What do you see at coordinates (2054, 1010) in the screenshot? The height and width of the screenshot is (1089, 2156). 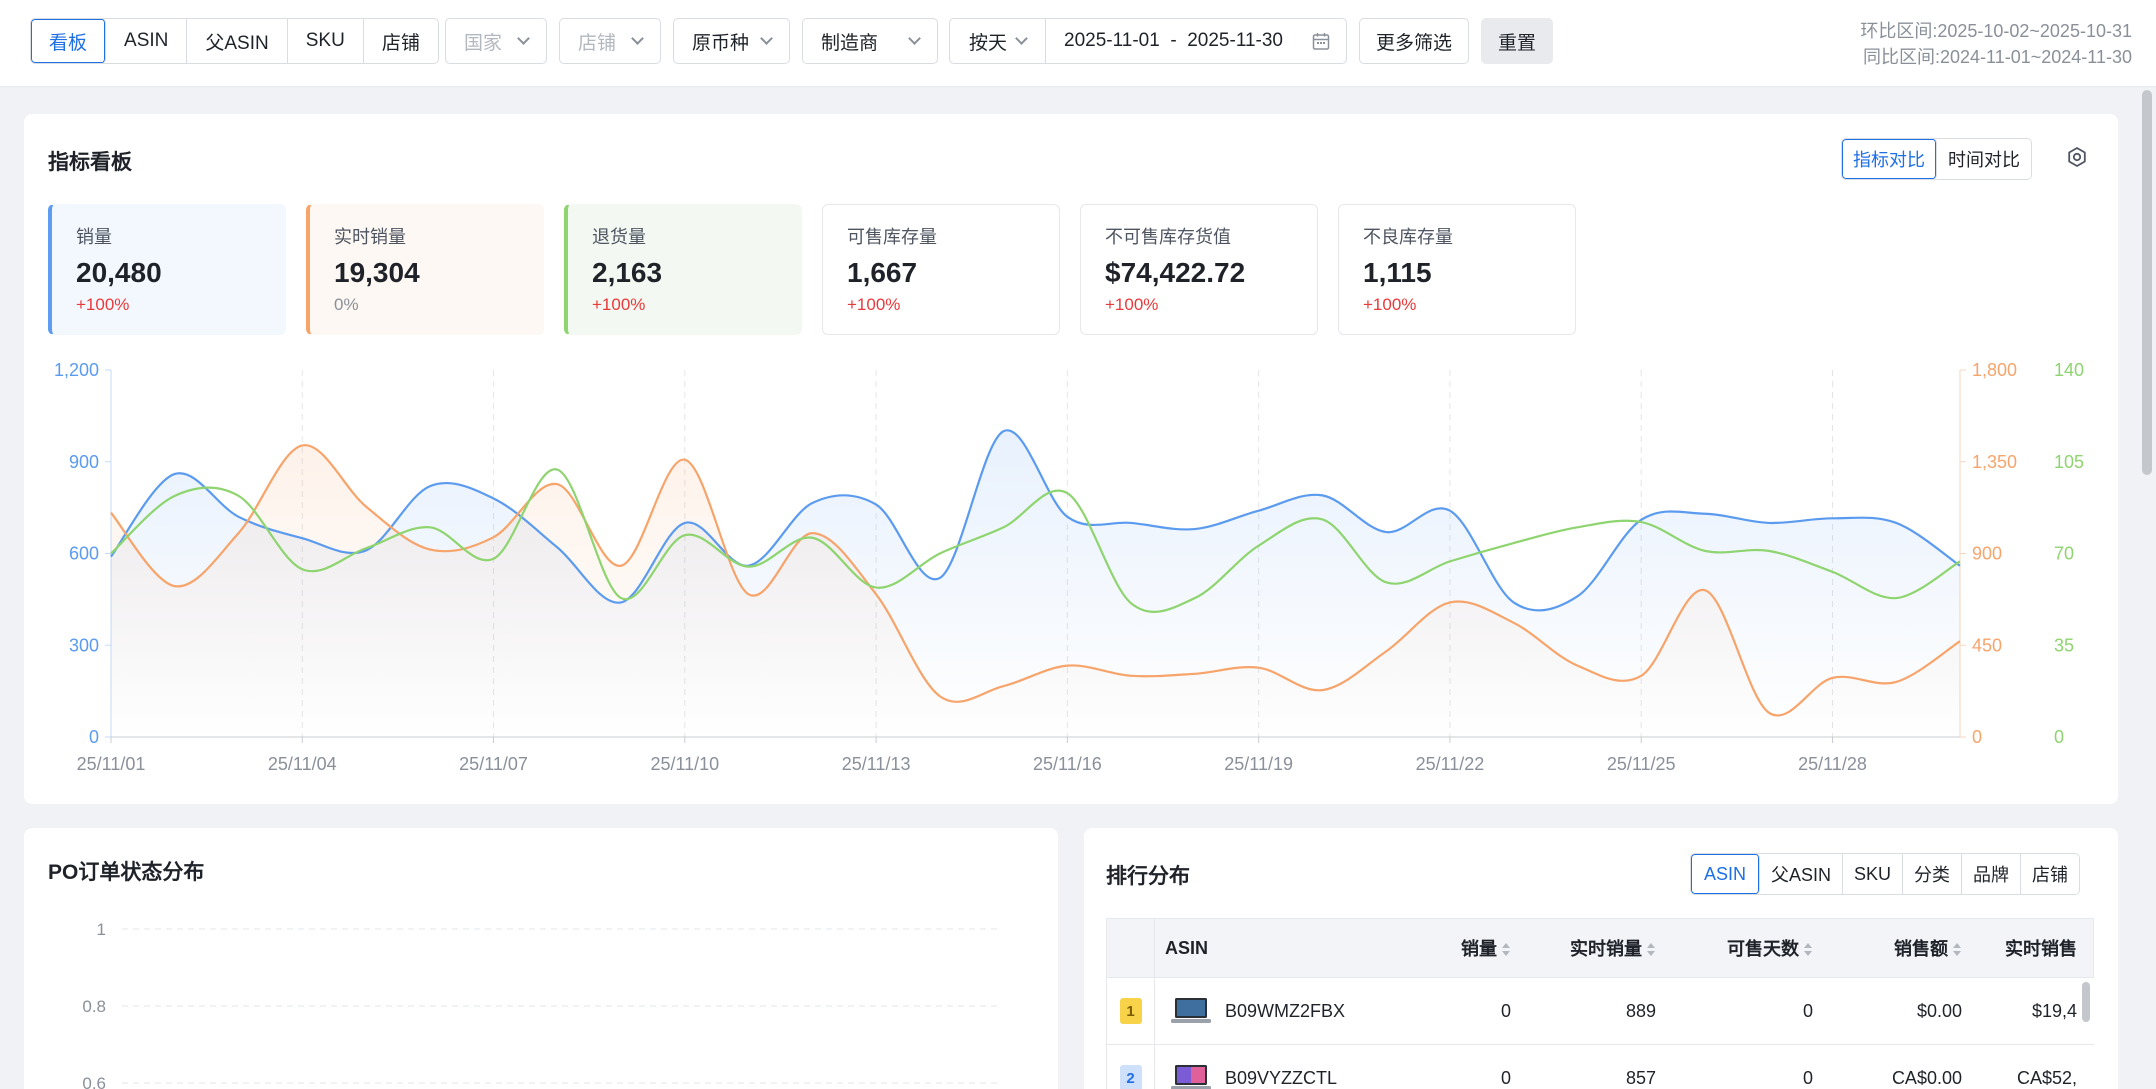 I see `realtime-revenue-value: $19,4` at bounding box center [2054, 1010].